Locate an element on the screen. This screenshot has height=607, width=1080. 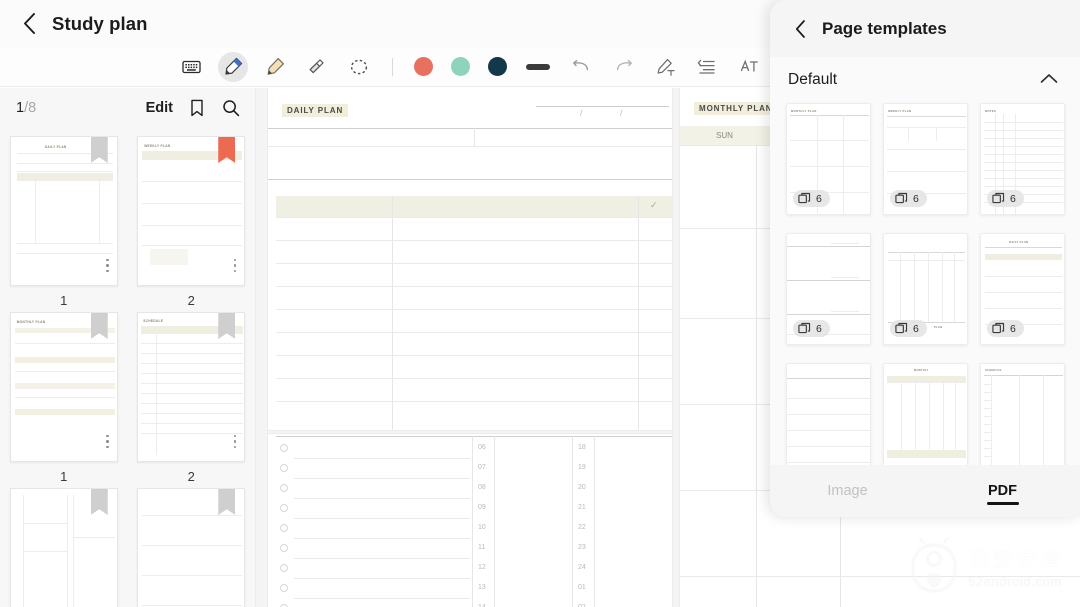
templates-section-toggle is located at coordinates (1049, 80).